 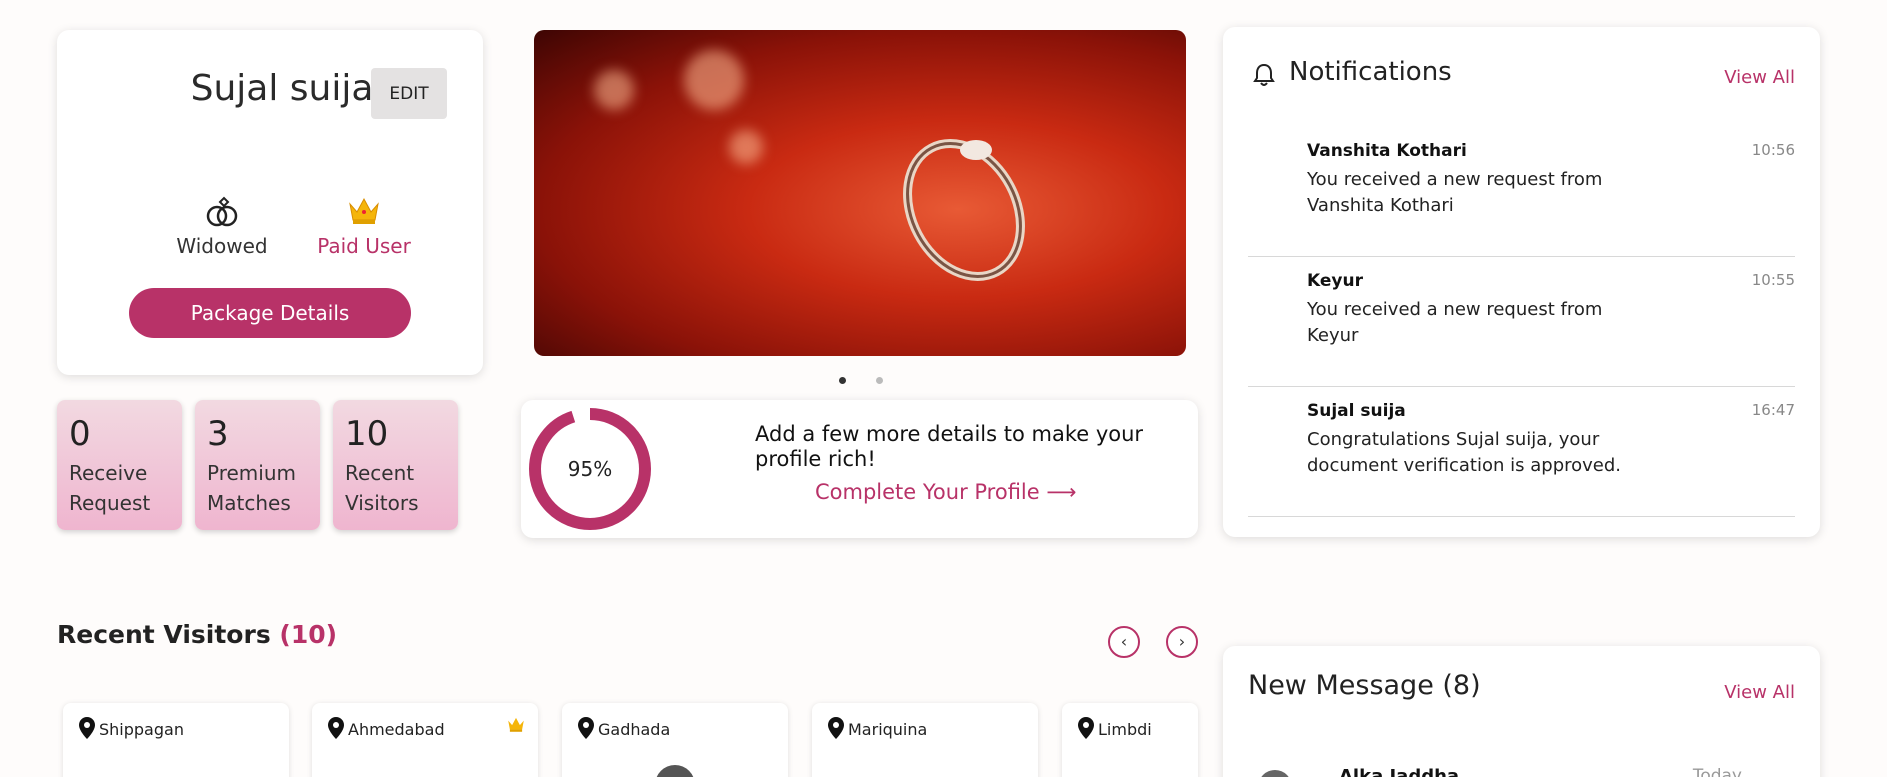 What do you see at coordinates (270, 313) in the screenshot?
I see `package-details-button: Package Details` at bounding box center [270, 313].